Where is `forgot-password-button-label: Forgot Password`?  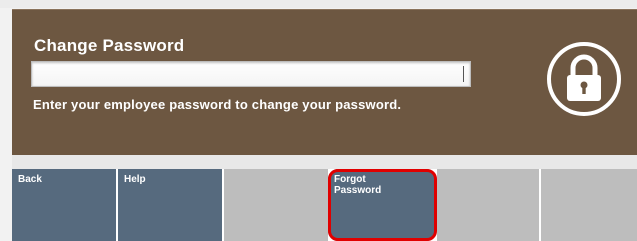
forgot-password-button-label: Forgot Password is located at coordinates (358, 185).